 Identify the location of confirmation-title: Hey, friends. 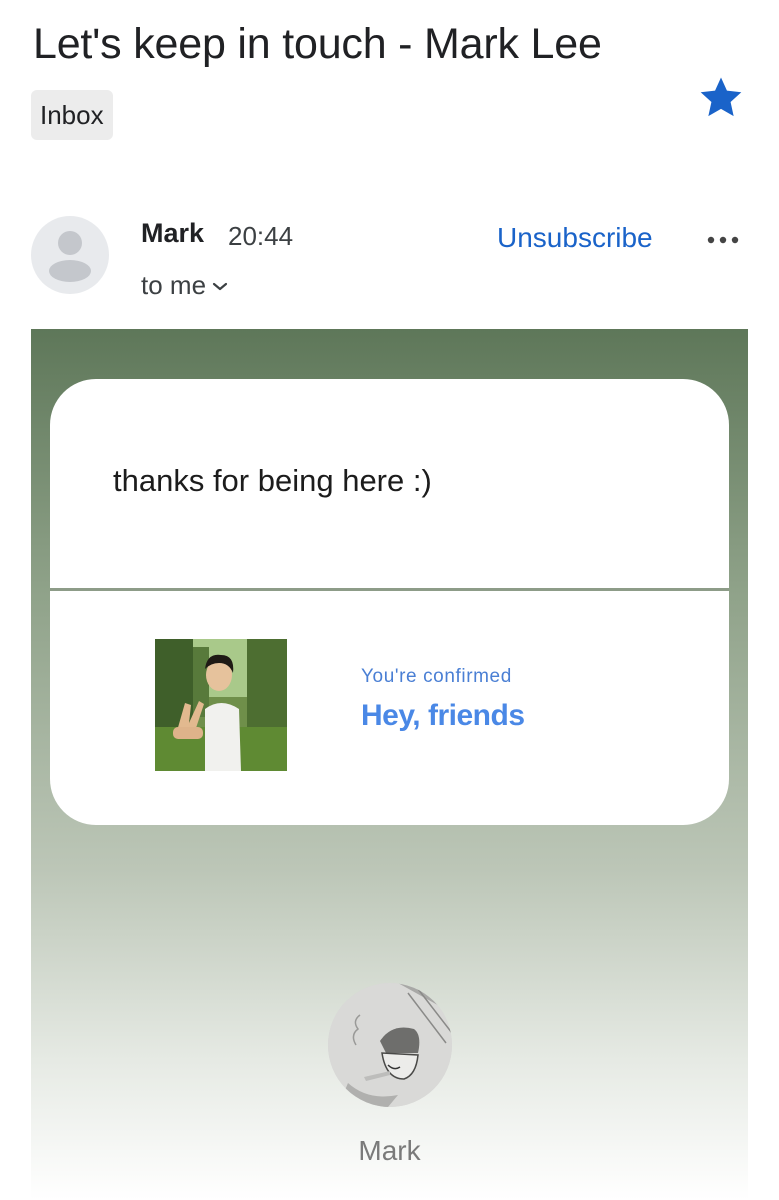
(443, 715).